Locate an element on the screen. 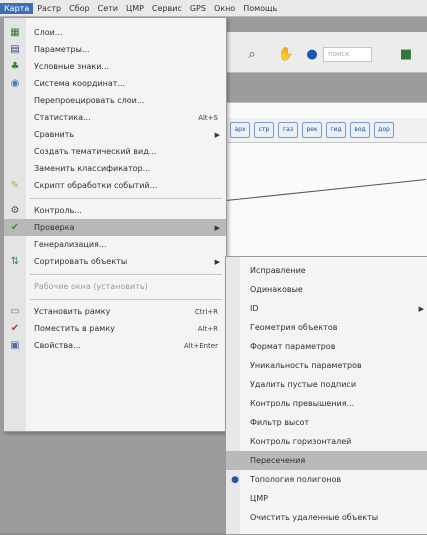  shortcut-label: Alt+S is located at coordinates (208, 117).